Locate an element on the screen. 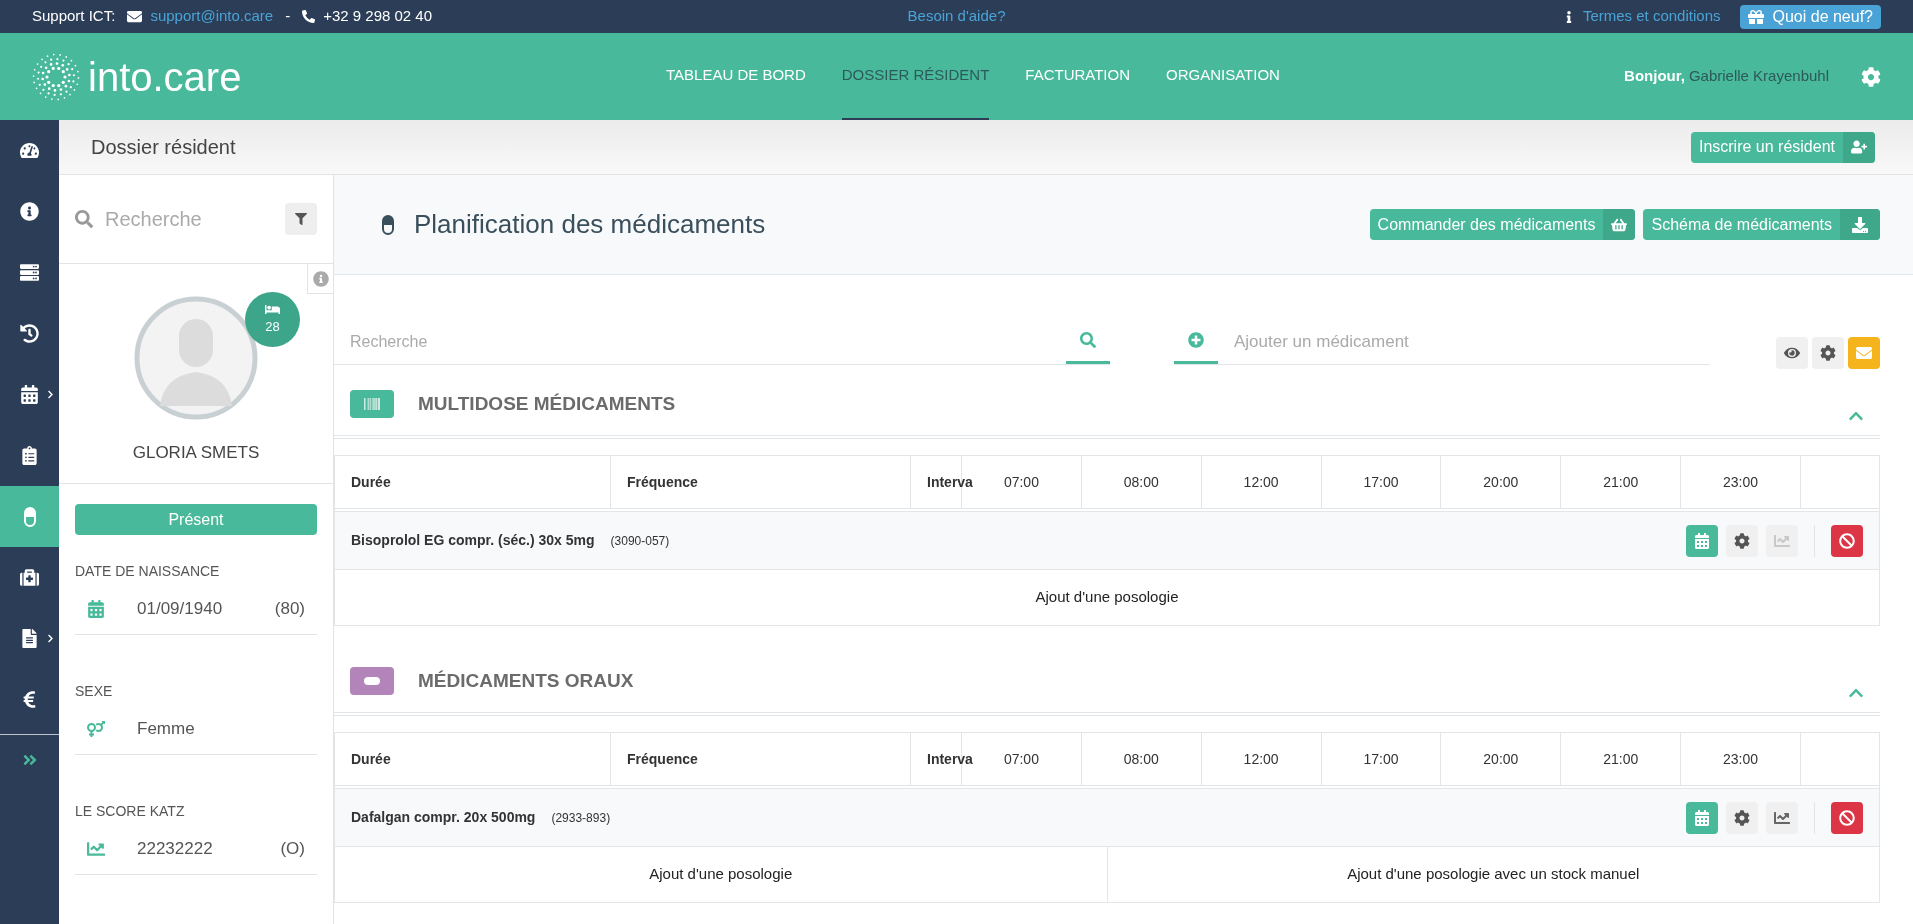  medication-schema-button: Schéma de médicaments is located at coordinates (1761, 224).